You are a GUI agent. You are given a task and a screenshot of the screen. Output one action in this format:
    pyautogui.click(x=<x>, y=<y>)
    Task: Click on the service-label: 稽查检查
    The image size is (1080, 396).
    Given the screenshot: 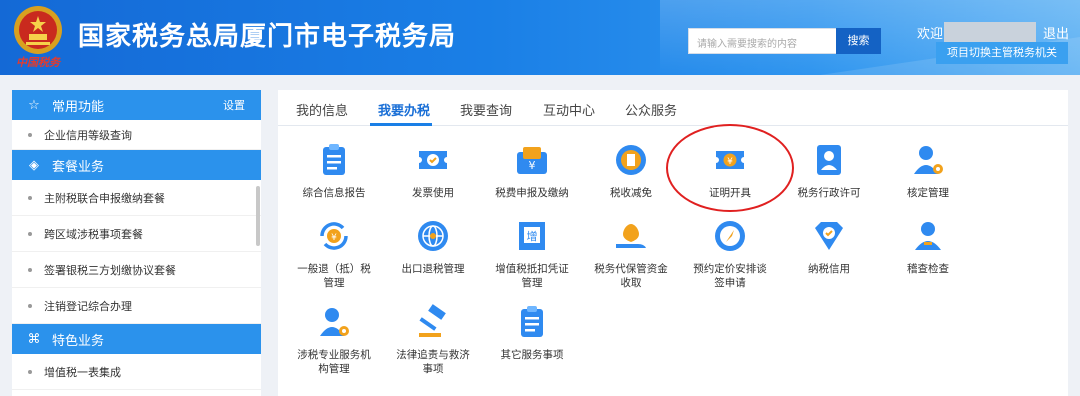 What is the action you would take?
    pyautogui.click(x=928, y=269)
    